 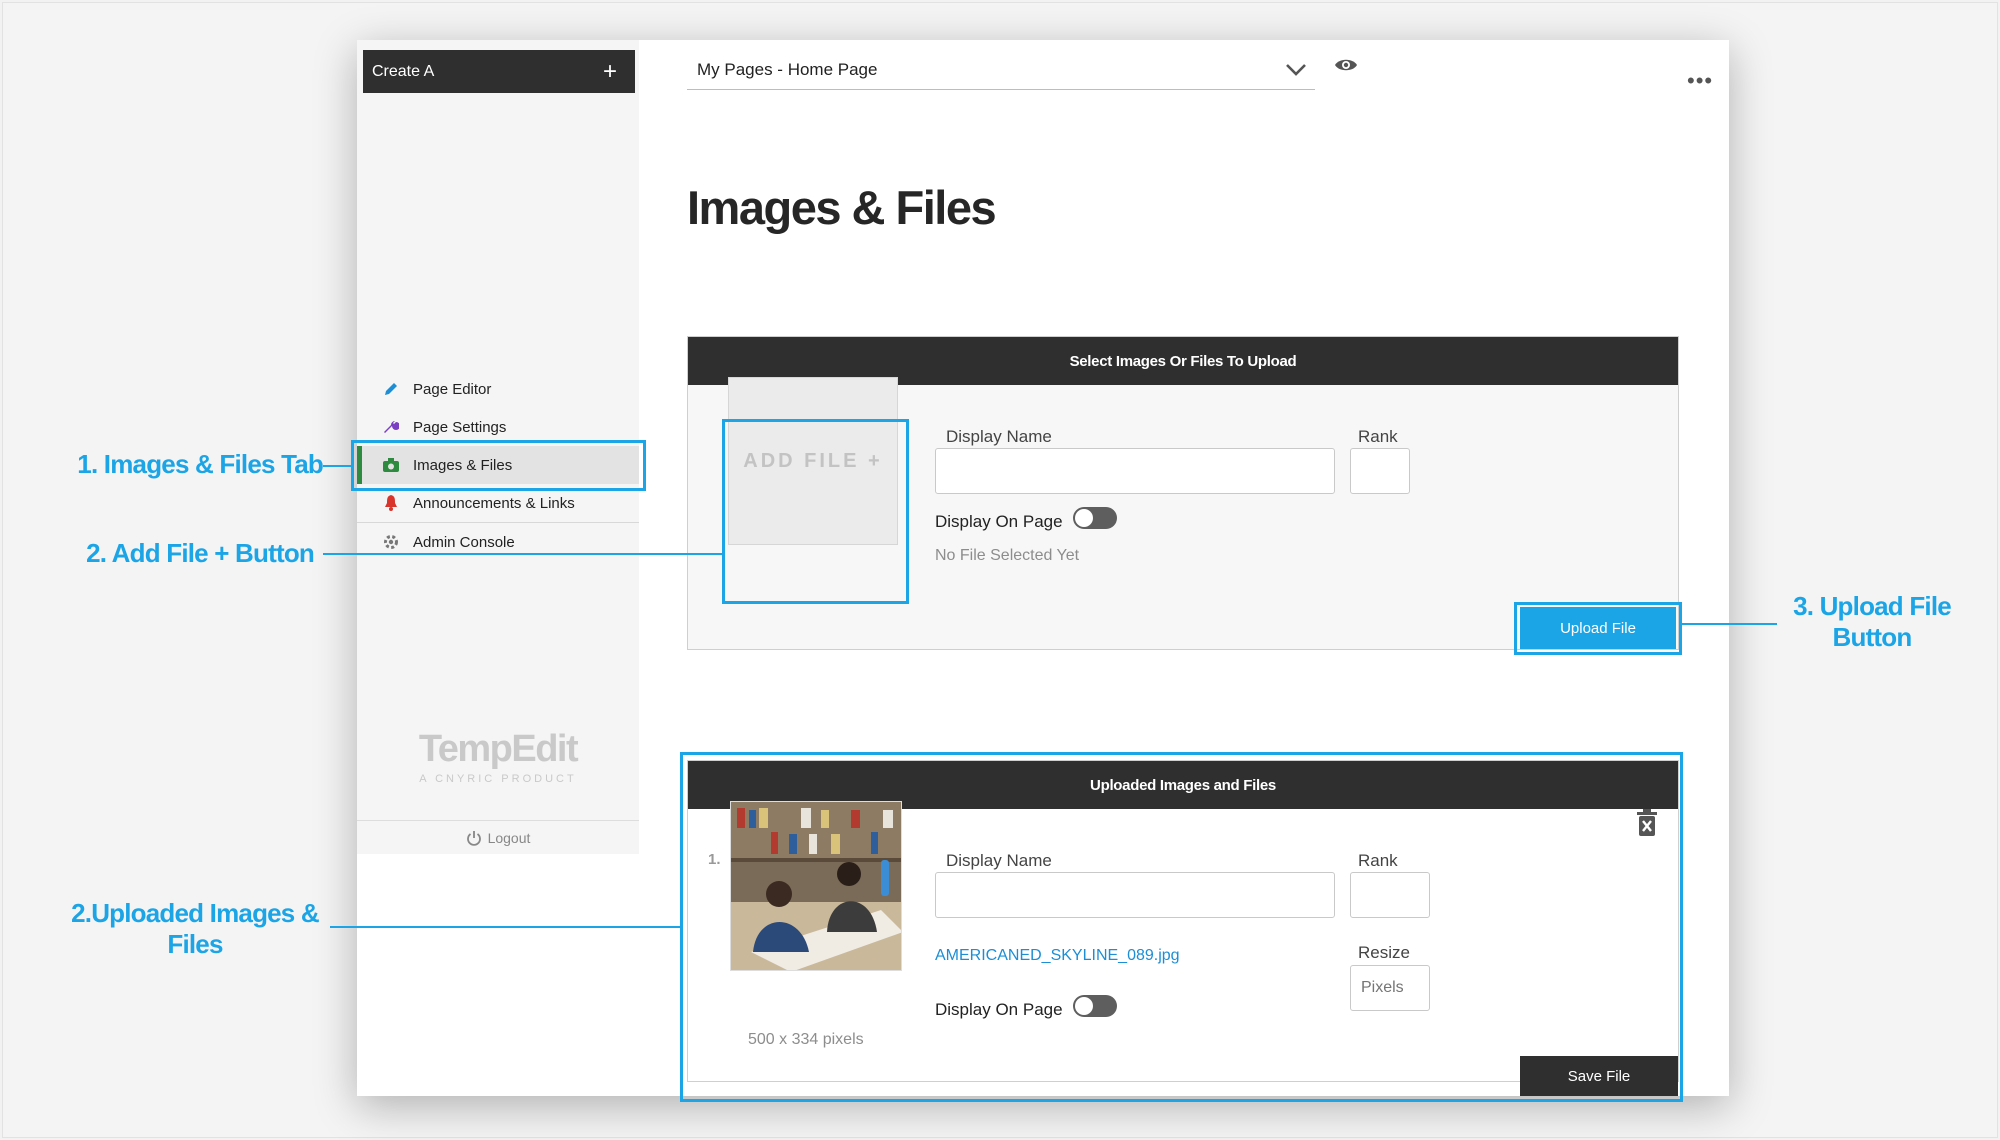 I want to click on annotation-label-add-file: 2. Add File + Button, so click(x=200, y=553).